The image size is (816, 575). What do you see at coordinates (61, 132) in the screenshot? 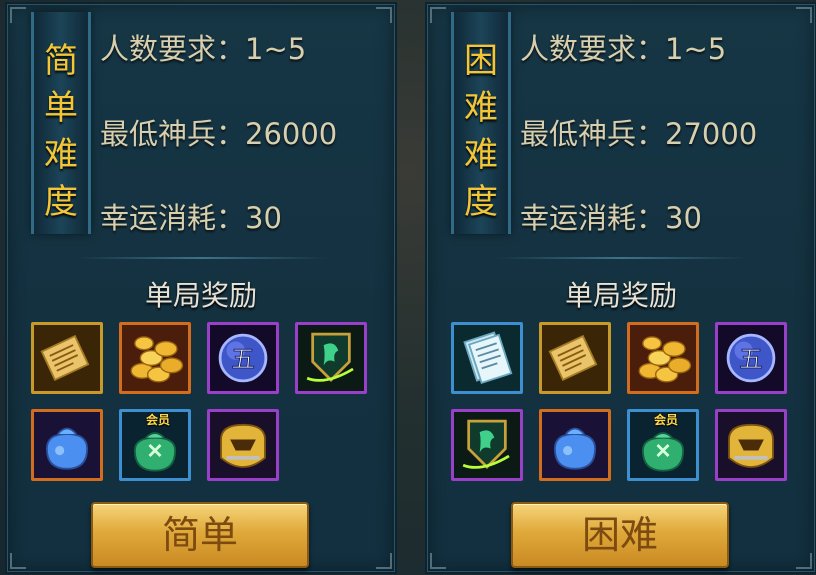
I see `difficulty-title: 简 单 难 度` at bounding box center [61, 132].